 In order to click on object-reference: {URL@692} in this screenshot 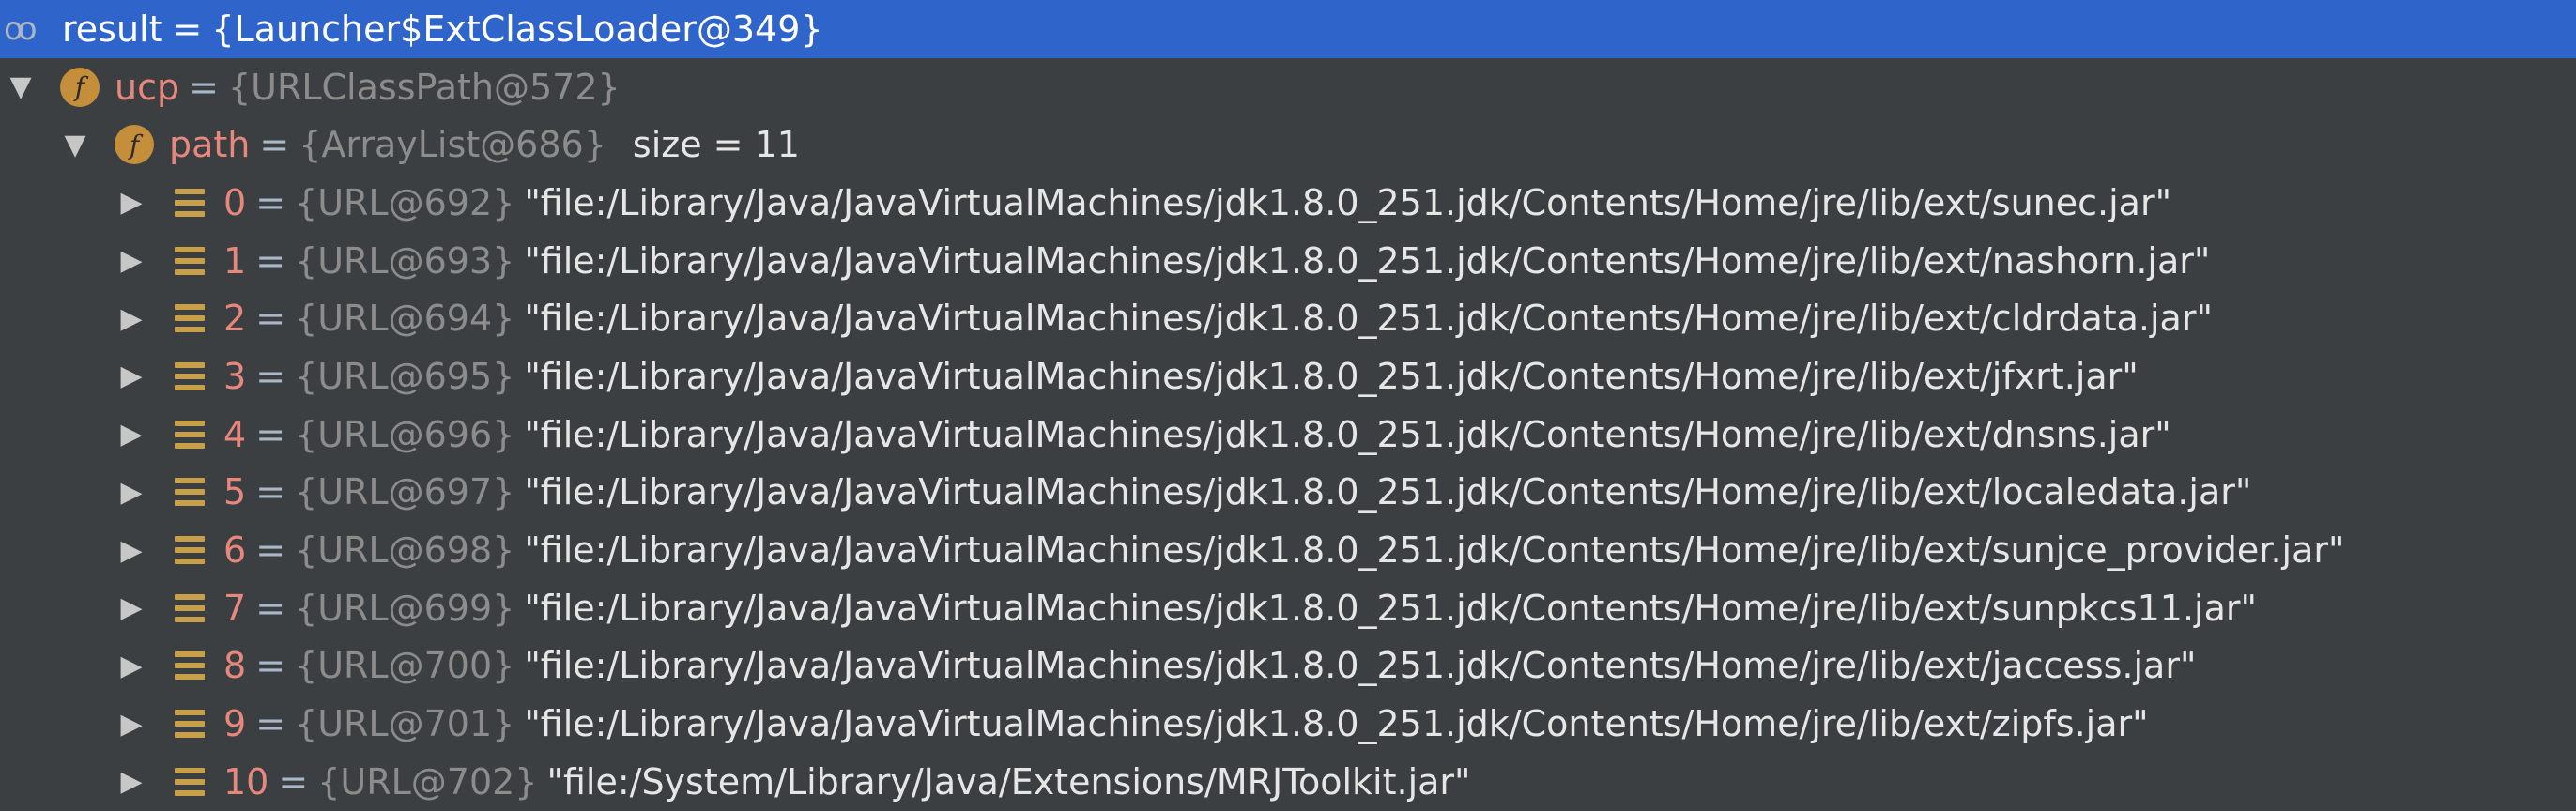, I will do `click(405, 202)`.